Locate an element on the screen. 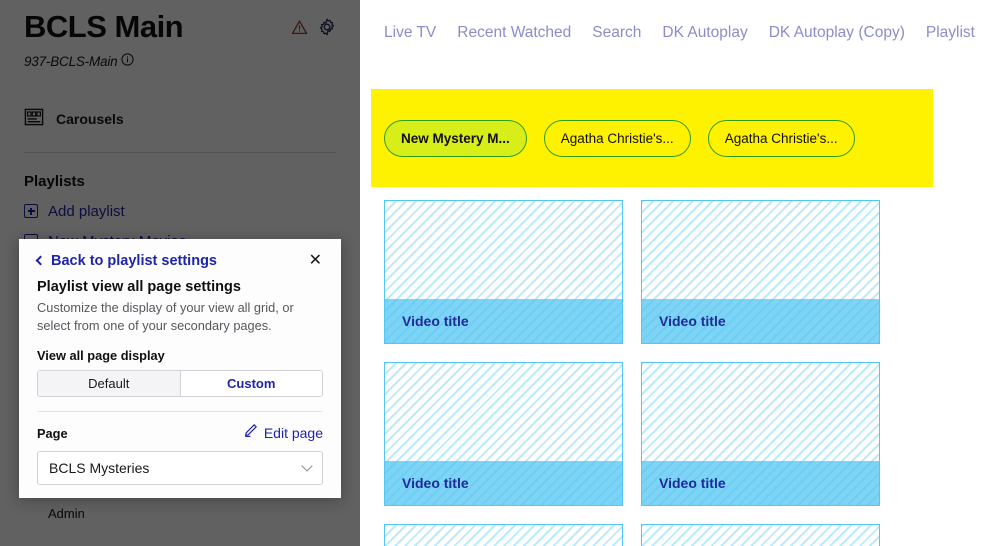  page-select: BCLS Mysteries is located at coordinates (180, 468).